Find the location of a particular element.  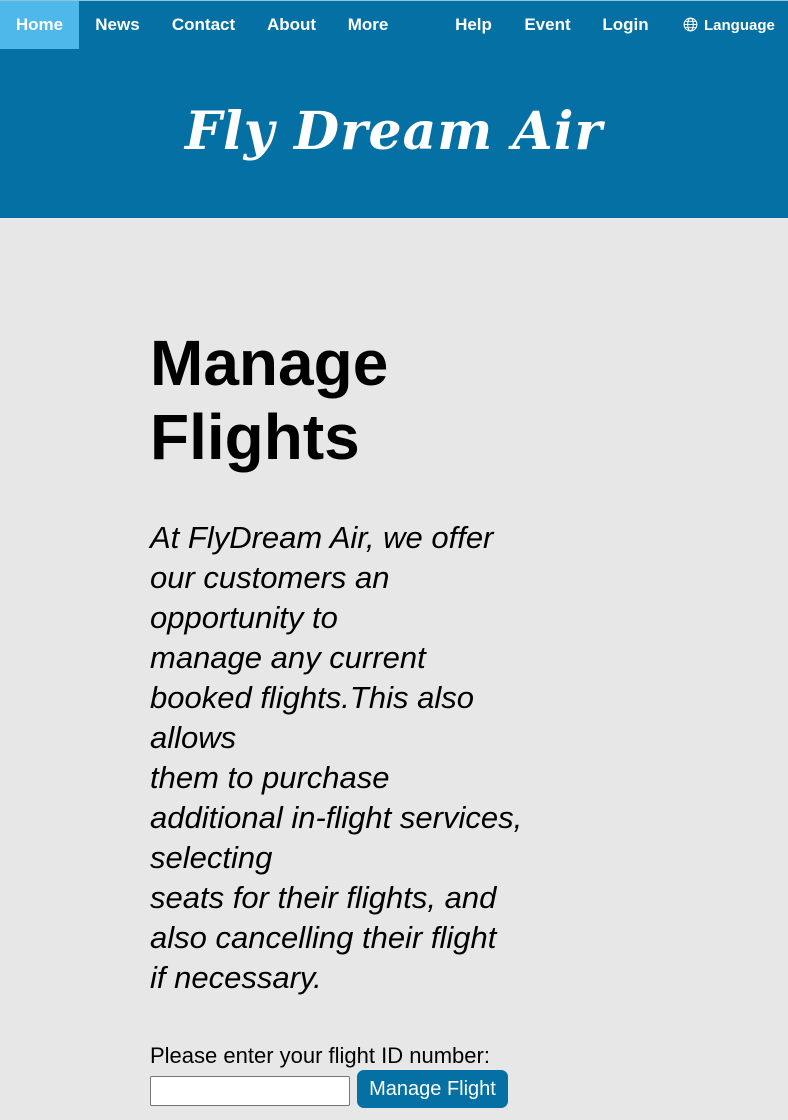

manage-flight-button: Manage Flight is located at coordinates (432, 1089).